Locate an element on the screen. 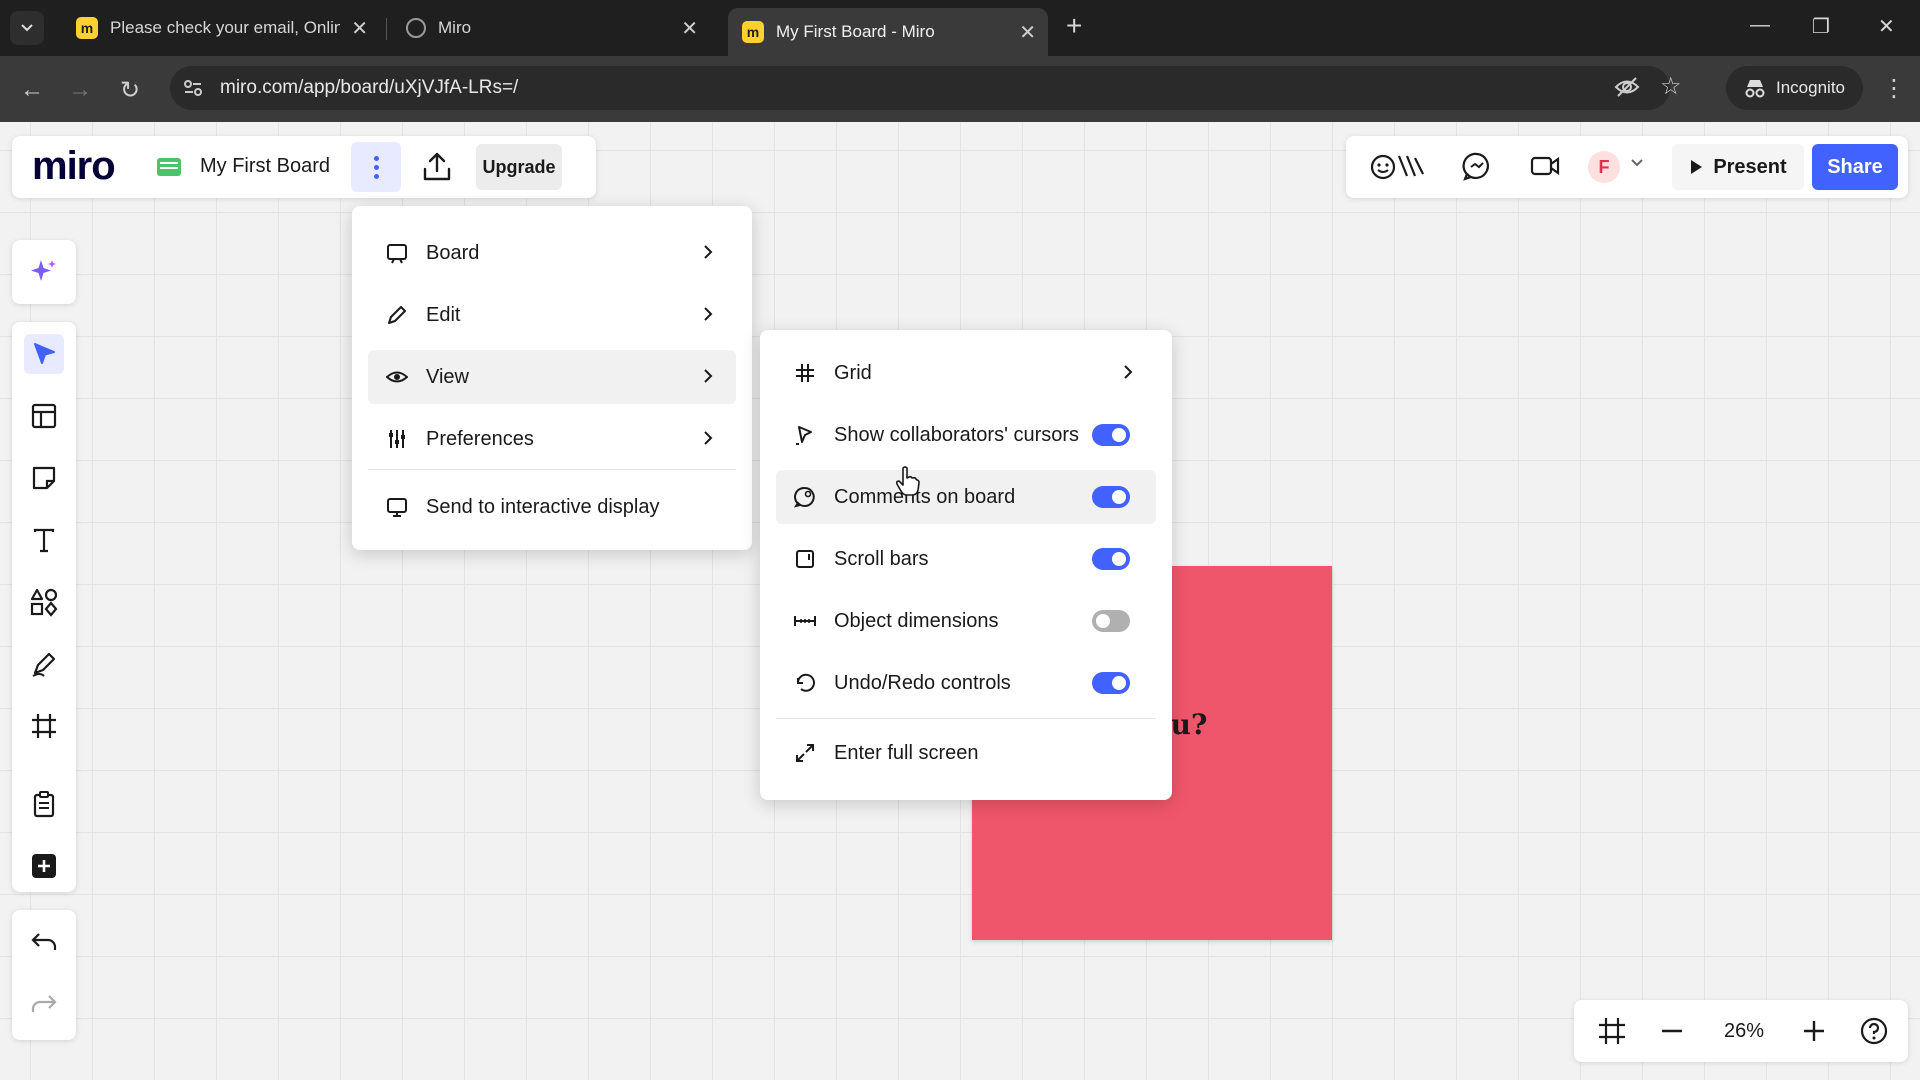  clipboard-icon is located at coordinates (44, 804).